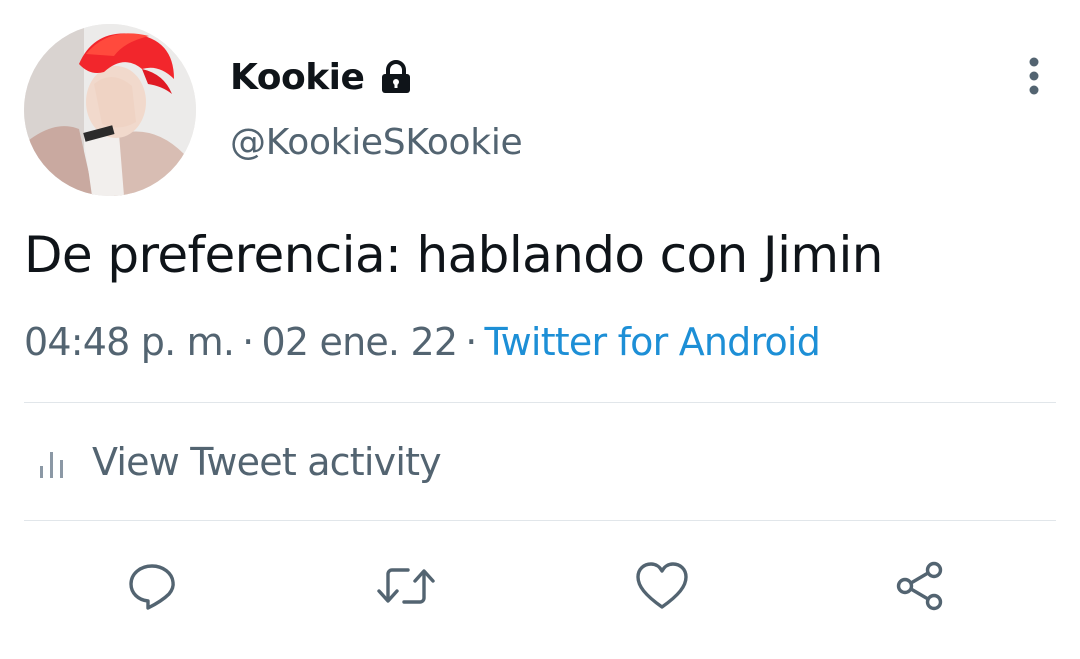 Image resolution: width=1080 pixels, height=659 pixels. I want to click on tweet-text: De preferencia: hablando con Jimin, so click(453, 255).